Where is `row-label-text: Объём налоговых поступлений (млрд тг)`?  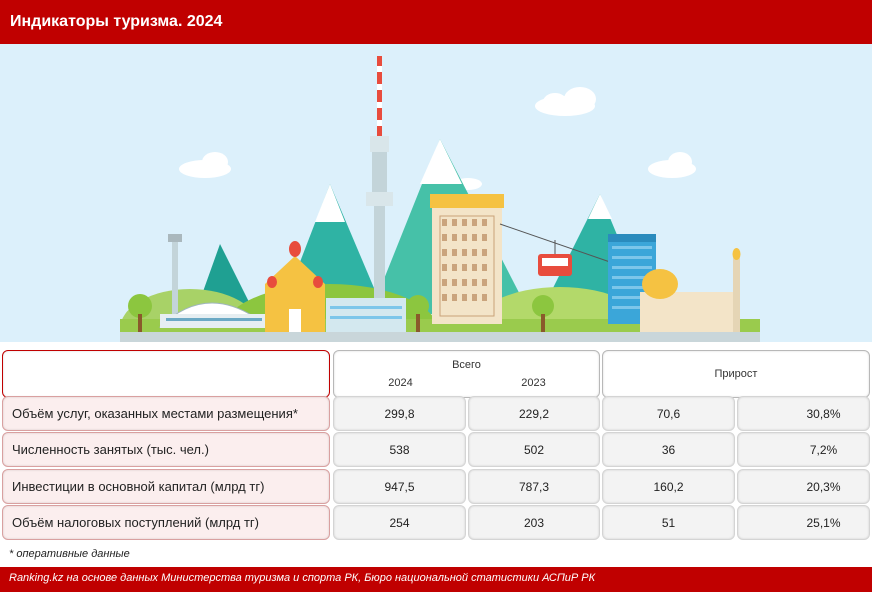
row-label-text: Объём налоговых поступлений (млрд тг) is located at coordinates (135, 522).